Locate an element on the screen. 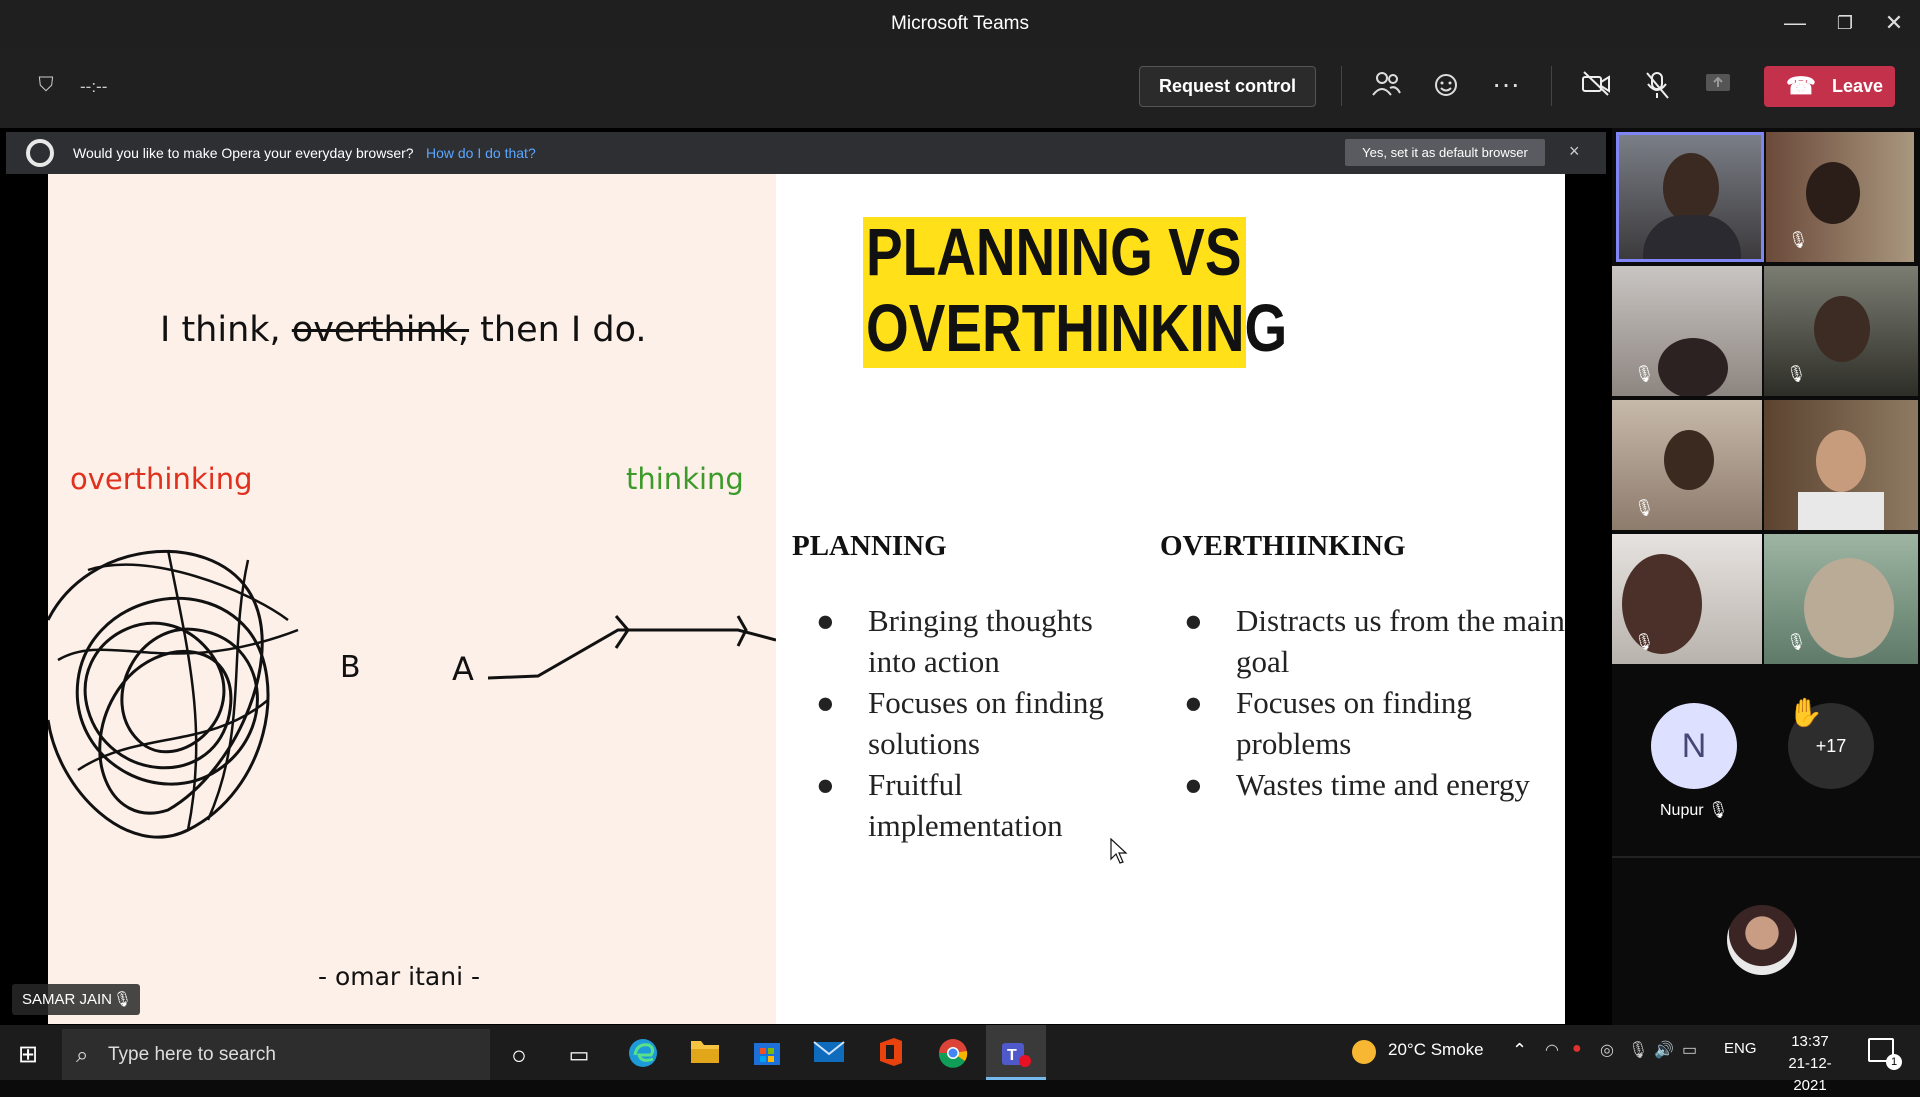 The height and width of the screenshot is (1097, 1920). set-default-browser-button: Yes, set it as default browser is located at coordinates (1445, 152).